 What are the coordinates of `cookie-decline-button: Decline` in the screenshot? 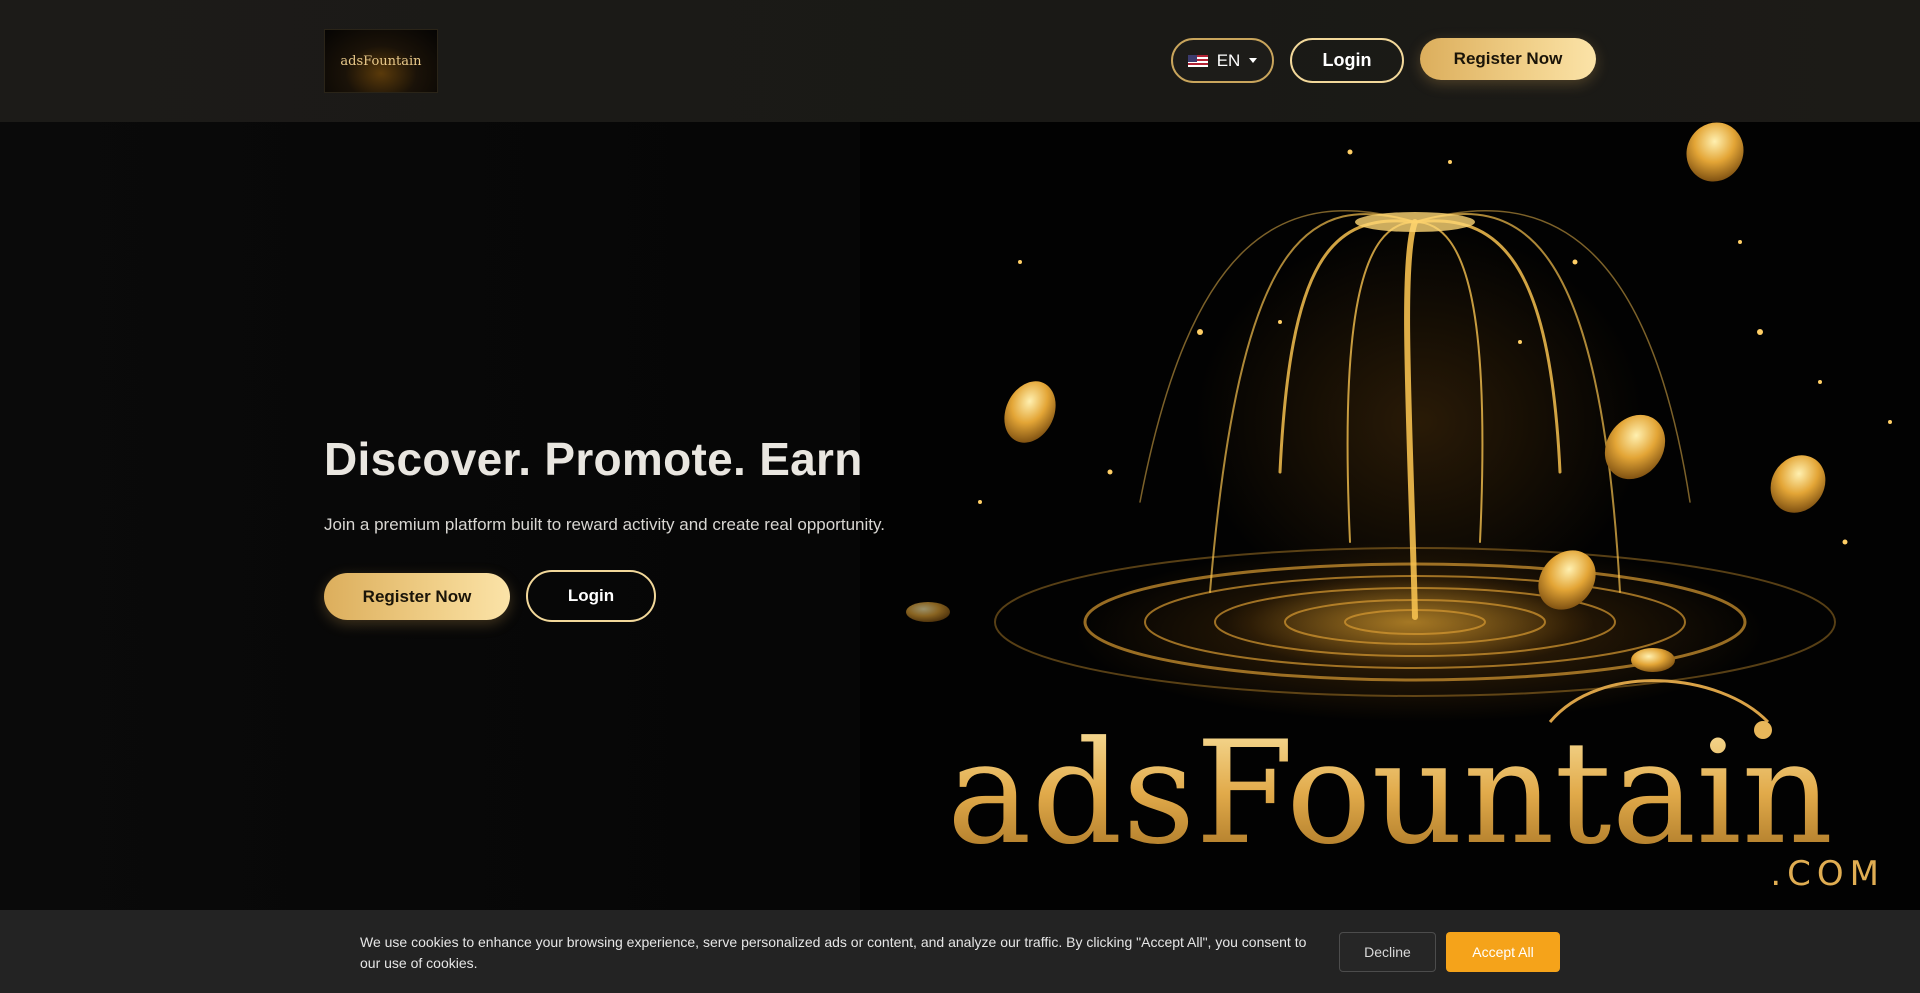 It's located at (1387, 952).